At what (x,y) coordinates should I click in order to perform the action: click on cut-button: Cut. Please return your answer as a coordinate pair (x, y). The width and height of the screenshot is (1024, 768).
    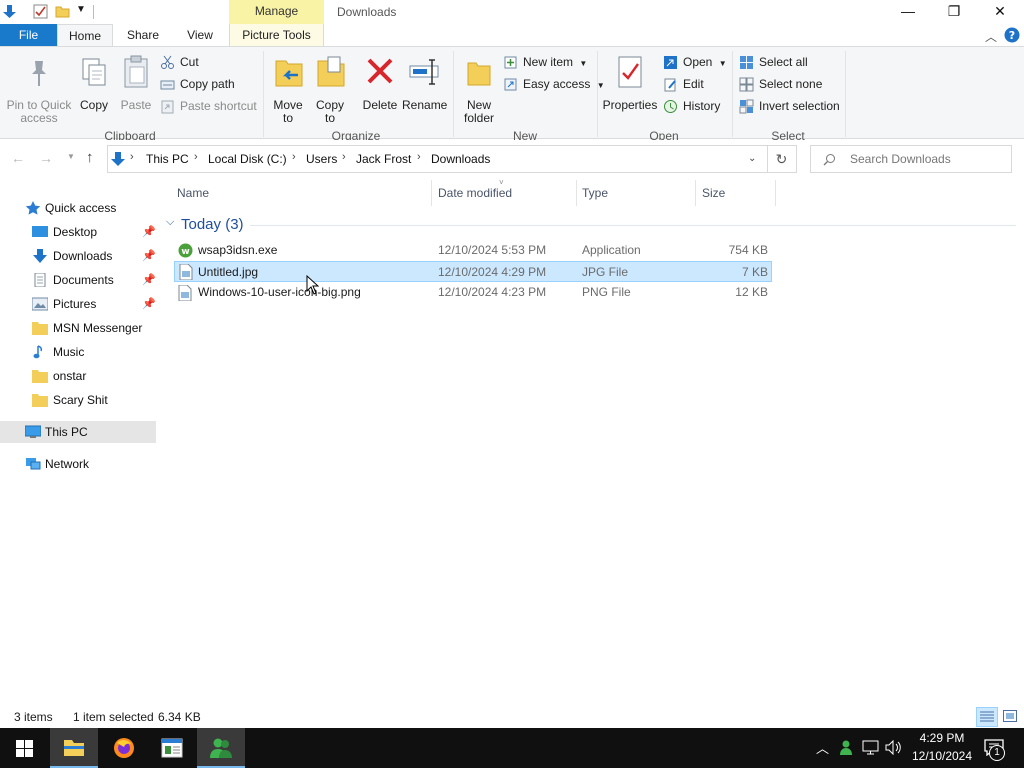
    Looking at the image, I should click on (179, 63).